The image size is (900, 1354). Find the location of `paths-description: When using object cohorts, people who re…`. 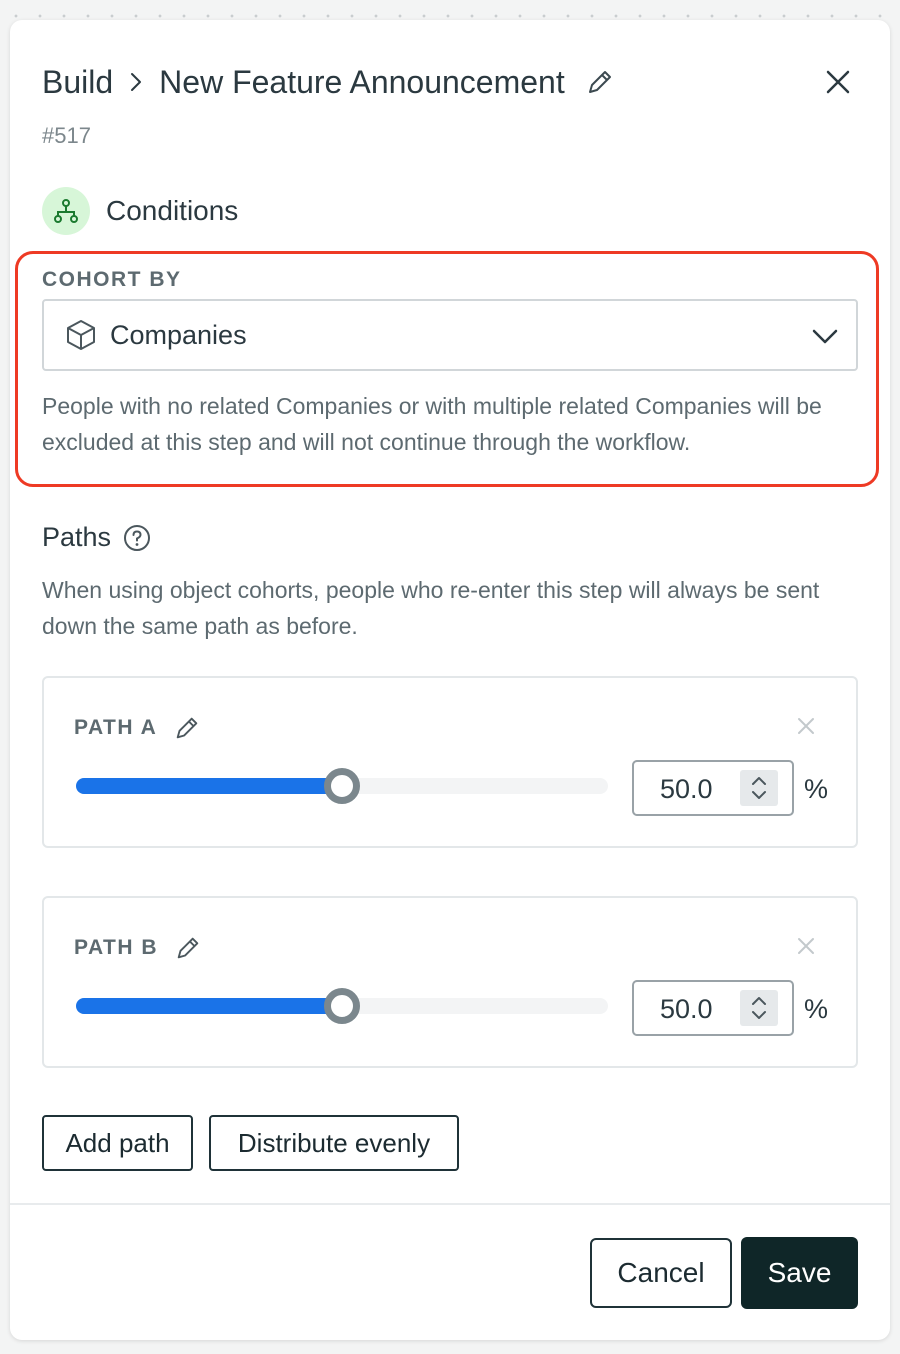

paths-description: When using object cohorts, people who re… is located at coordinates (431, 608).